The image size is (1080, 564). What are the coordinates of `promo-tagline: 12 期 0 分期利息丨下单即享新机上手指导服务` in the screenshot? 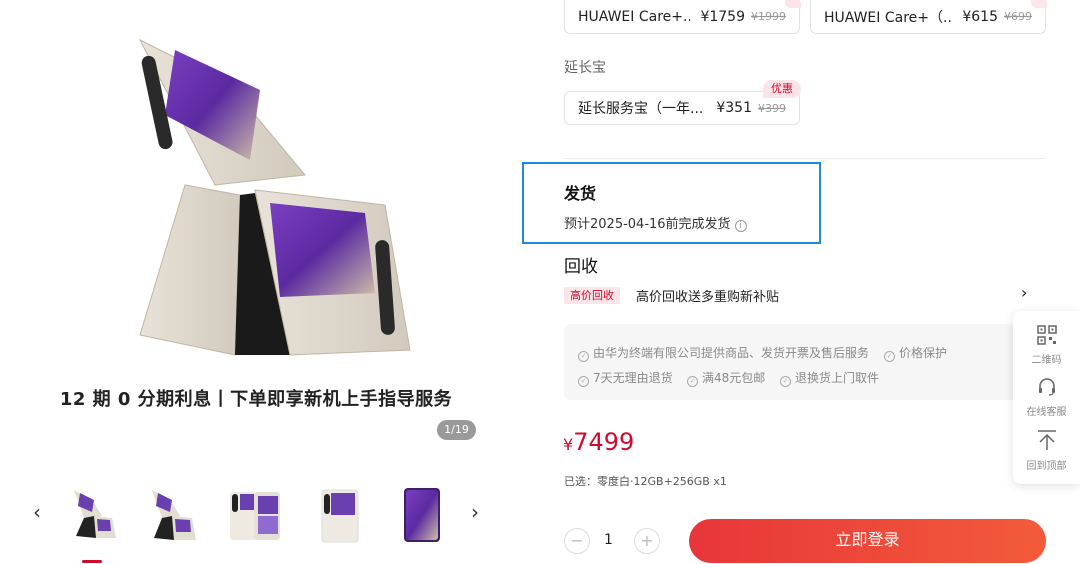 It's located at (256, 399).